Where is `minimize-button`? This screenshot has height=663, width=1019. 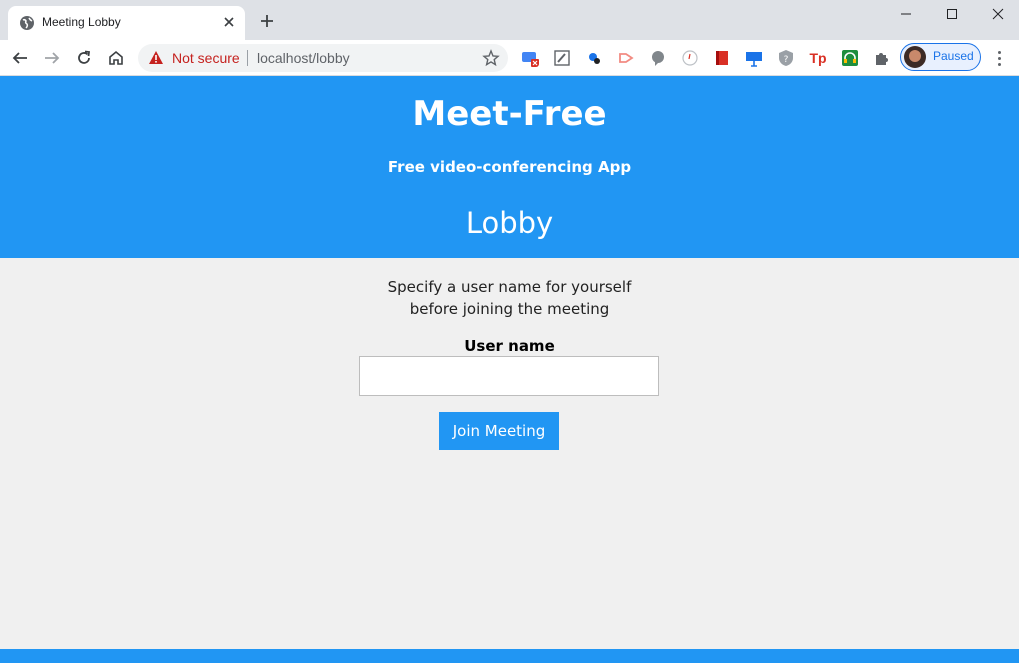 minimize-button is located at coordinates (906, 14).